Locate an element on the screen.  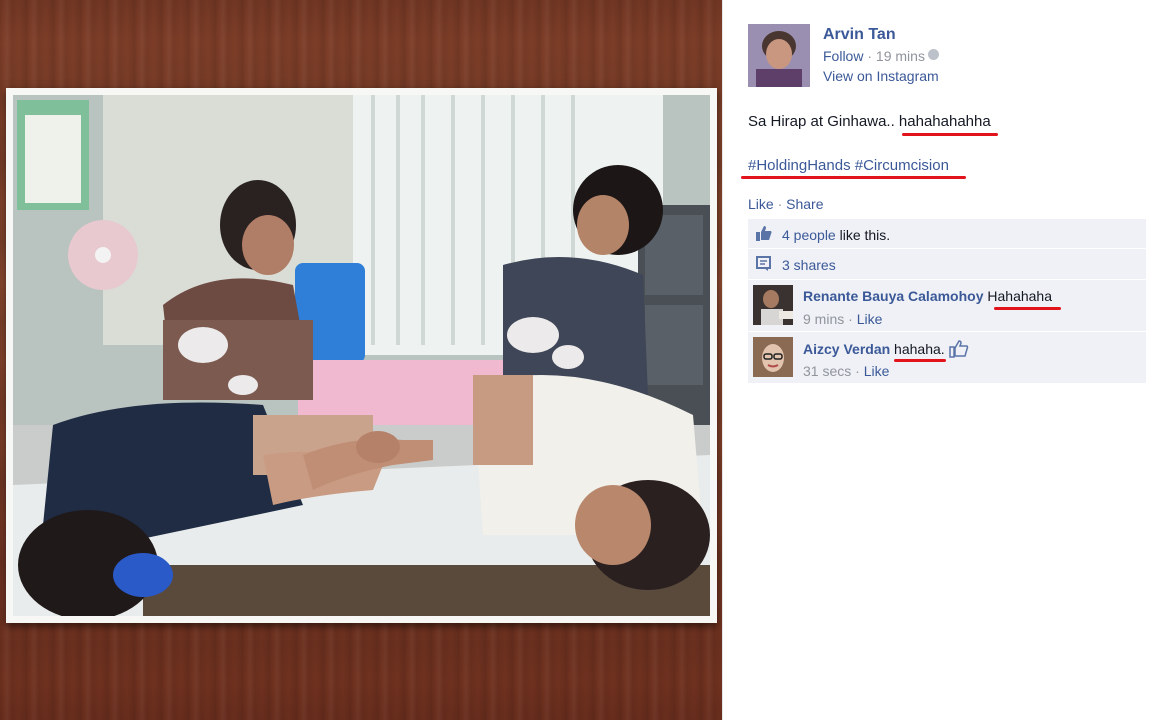
caption-text: Sa Hirap at Ginhawa.. is located at coordinates (823, 121).